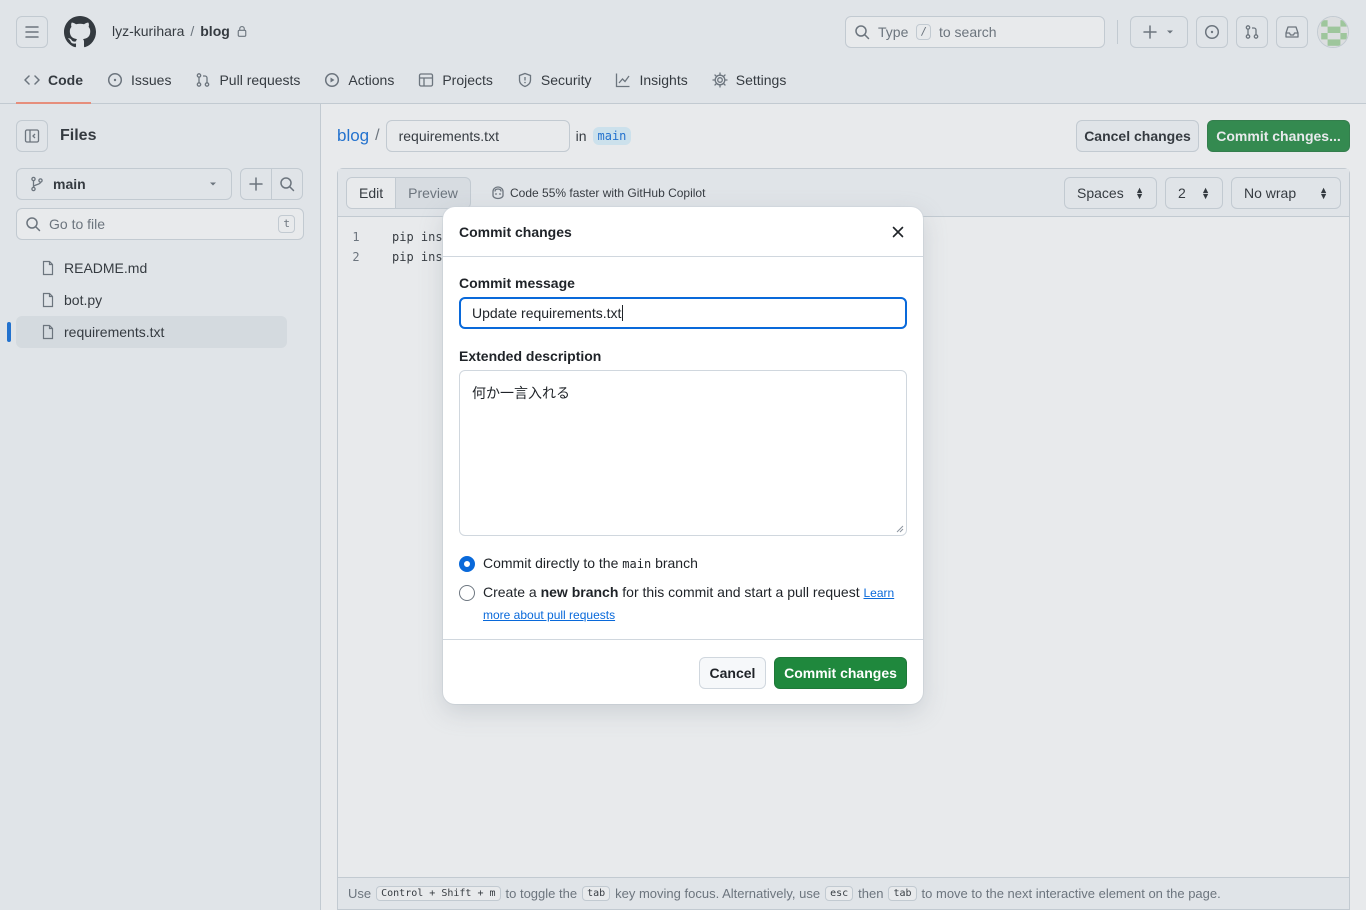 The image size is (1366, 910). I want to click on dialog-header: Commit changes, so click(683, 232).